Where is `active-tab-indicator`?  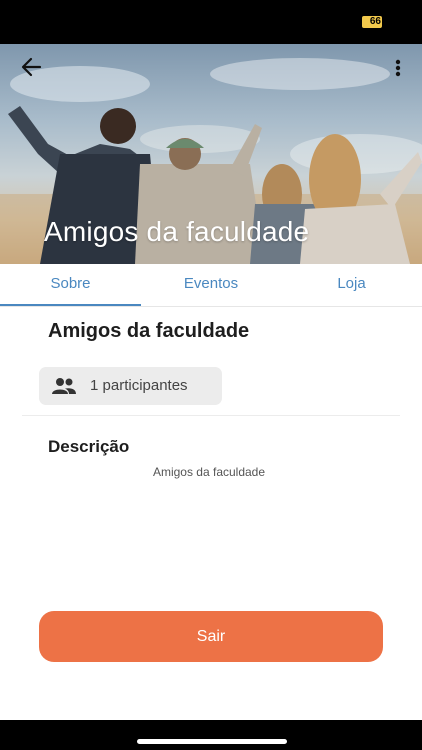
active-tab-indicator is located at coordinates (70, 305).